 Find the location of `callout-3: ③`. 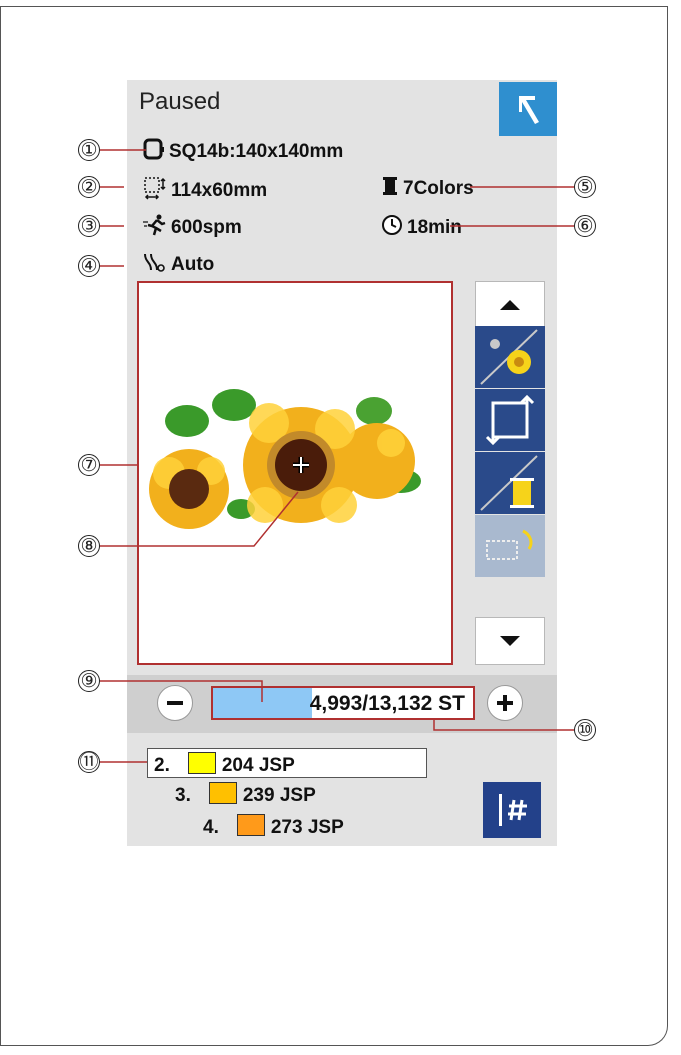

callout-3: ③ is located at coordinates (89, 226).